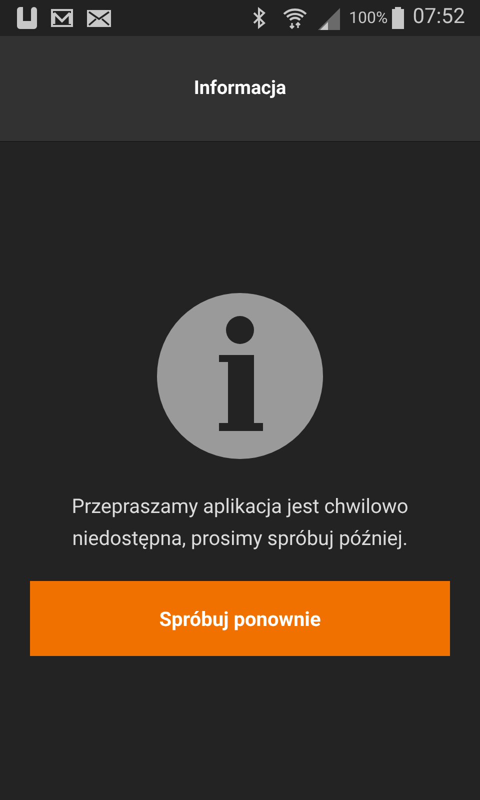 The height and width of the screenshot is (800, 480). Describe the element at coordinates (240, 376) in the screenshot. I see `info-icon` at that location.